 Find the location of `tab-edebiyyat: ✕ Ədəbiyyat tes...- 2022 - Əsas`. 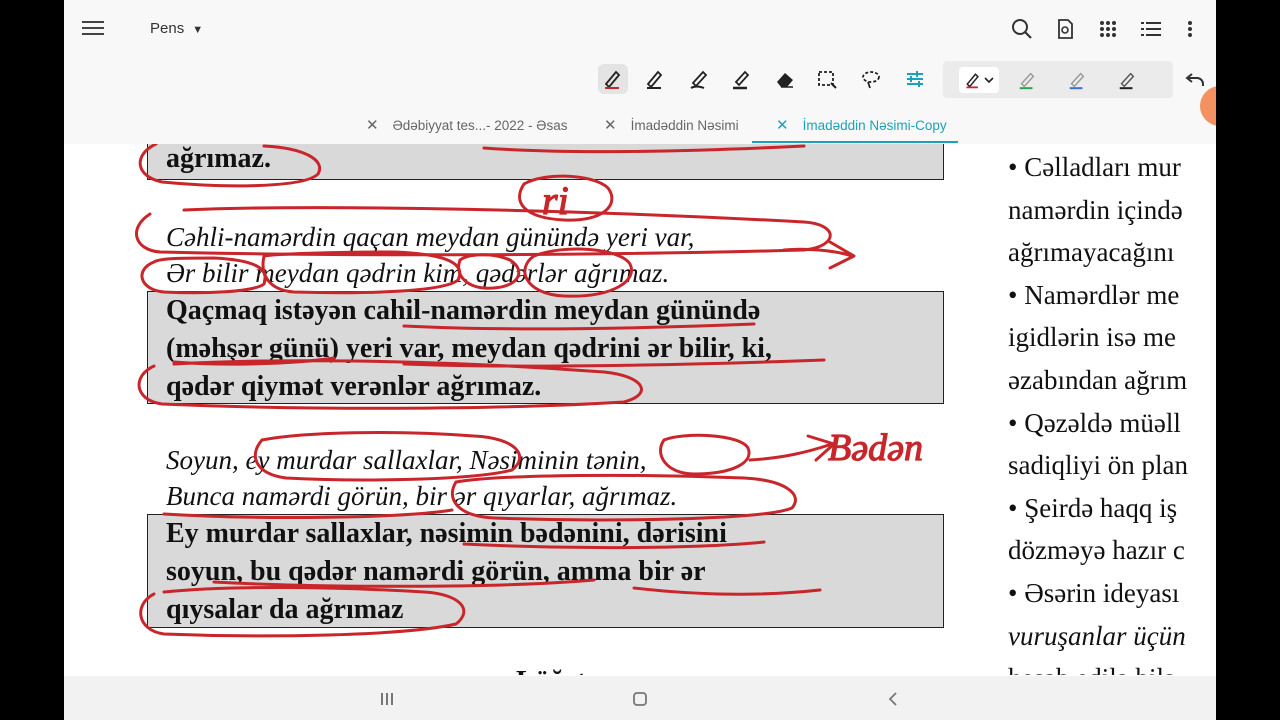

tab-edebiyyat: ✕ Ədəbiyyat tes...- 2022 - Əsas is located at coordinates (466, 125).